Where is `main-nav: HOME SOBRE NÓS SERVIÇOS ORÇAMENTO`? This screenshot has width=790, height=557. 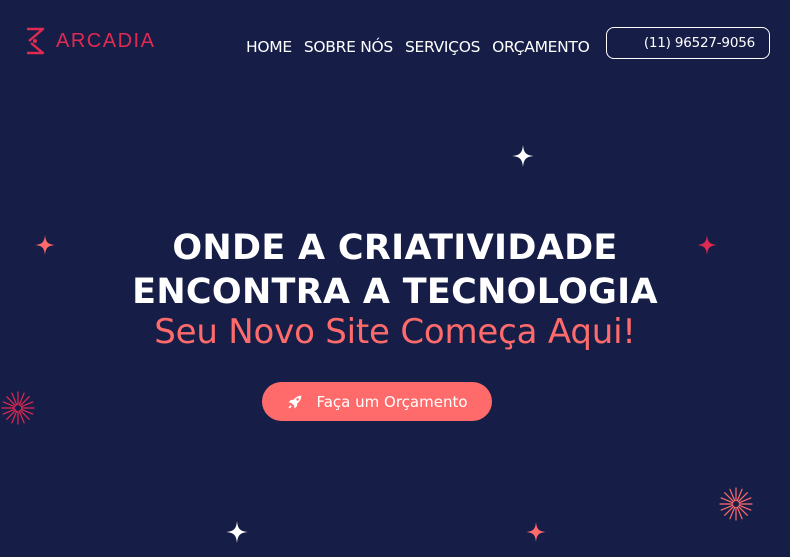 main-nav: HOME SOBRE NÓS SERVIÇOS ORÇAMENTO is located at coordinates (418, 47).